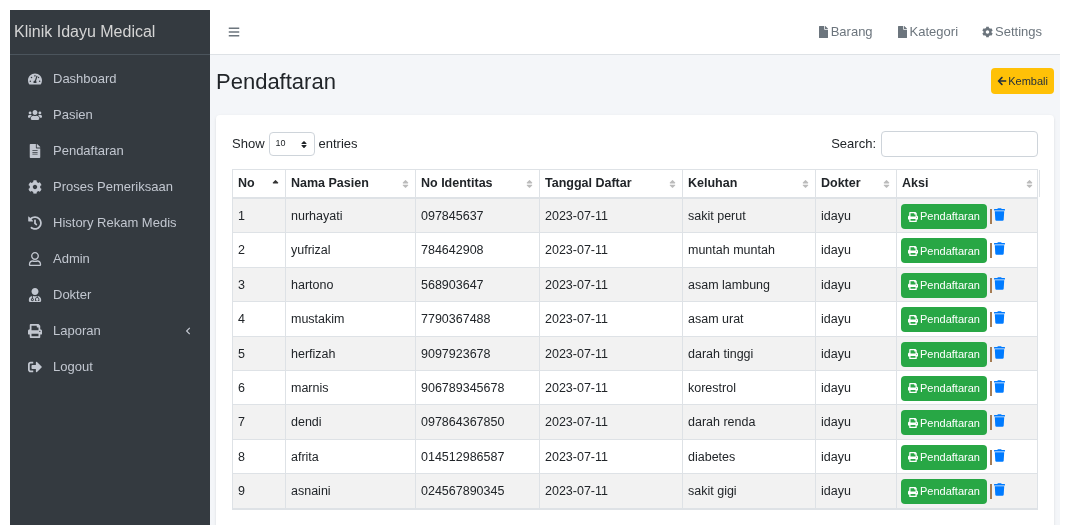 Image resolution: width=1066 pixels, height=525 pixels. I want to click on dashboard-icon, so click(35, 79).